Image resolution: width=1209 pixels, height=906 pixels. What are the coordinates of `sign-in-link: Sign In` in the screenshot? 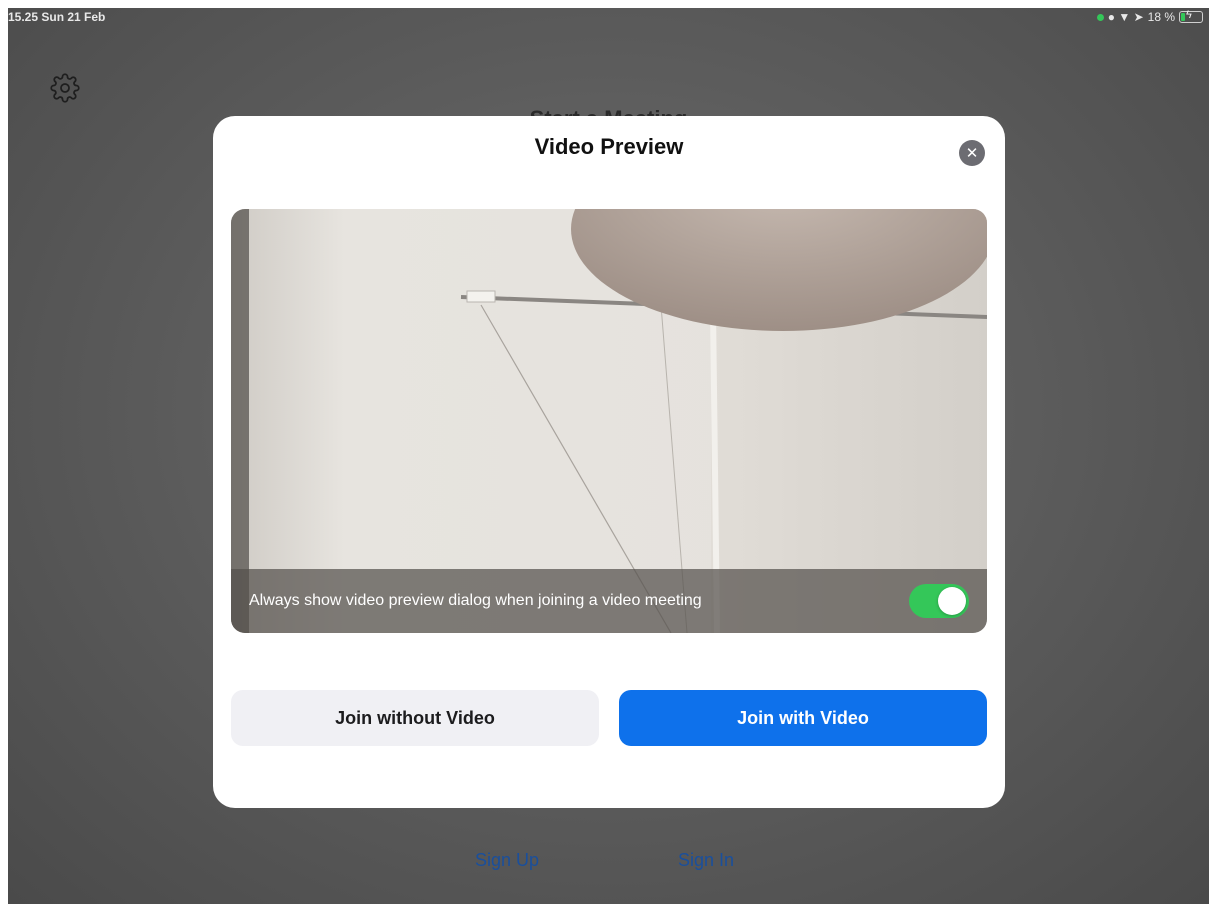 It's located at (706, 860).